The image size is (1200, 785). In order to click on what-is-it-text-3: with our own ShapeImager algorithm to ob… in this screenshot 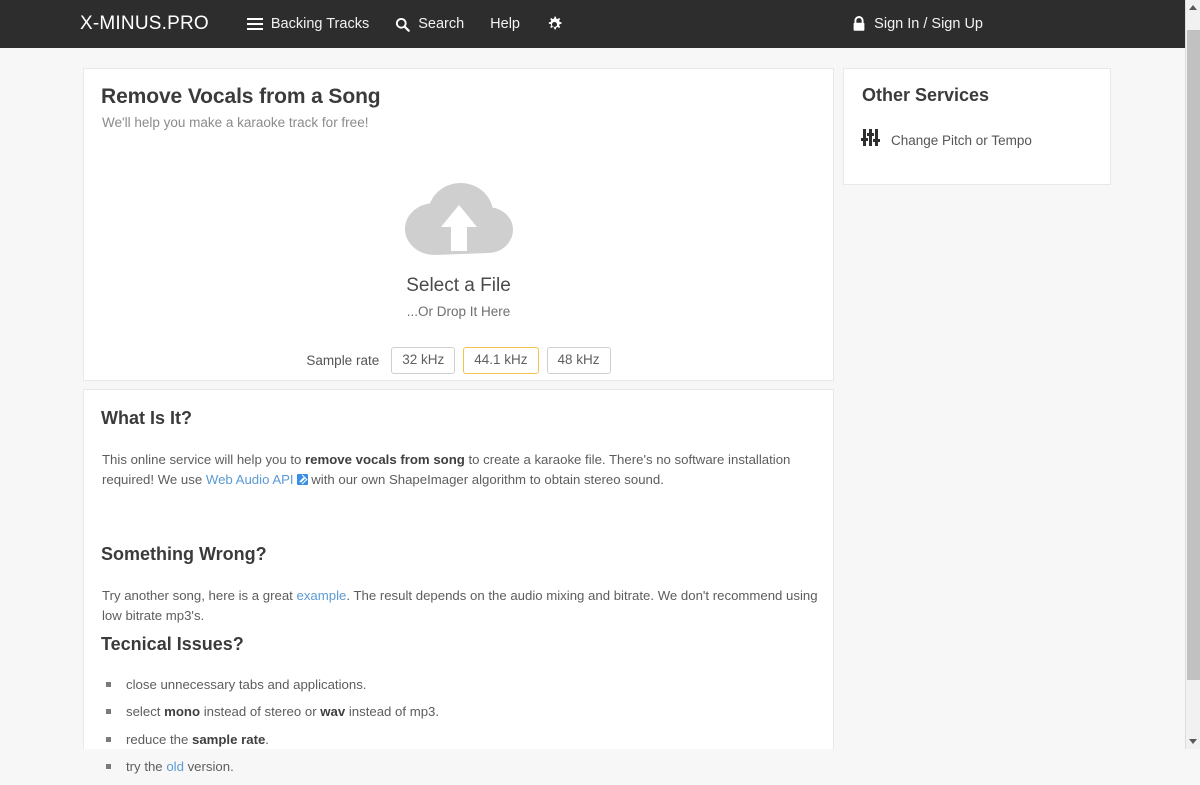, I will do `click(485, 479)`.